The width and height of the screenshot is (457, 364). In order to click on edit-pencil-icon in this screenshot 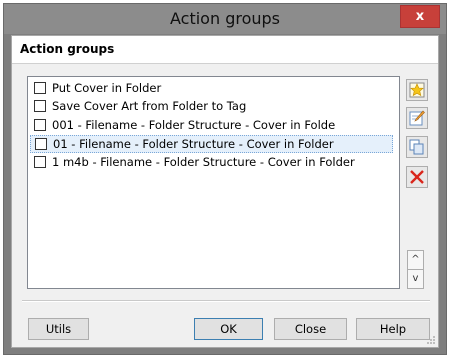, I will do `click(417, 118)`.